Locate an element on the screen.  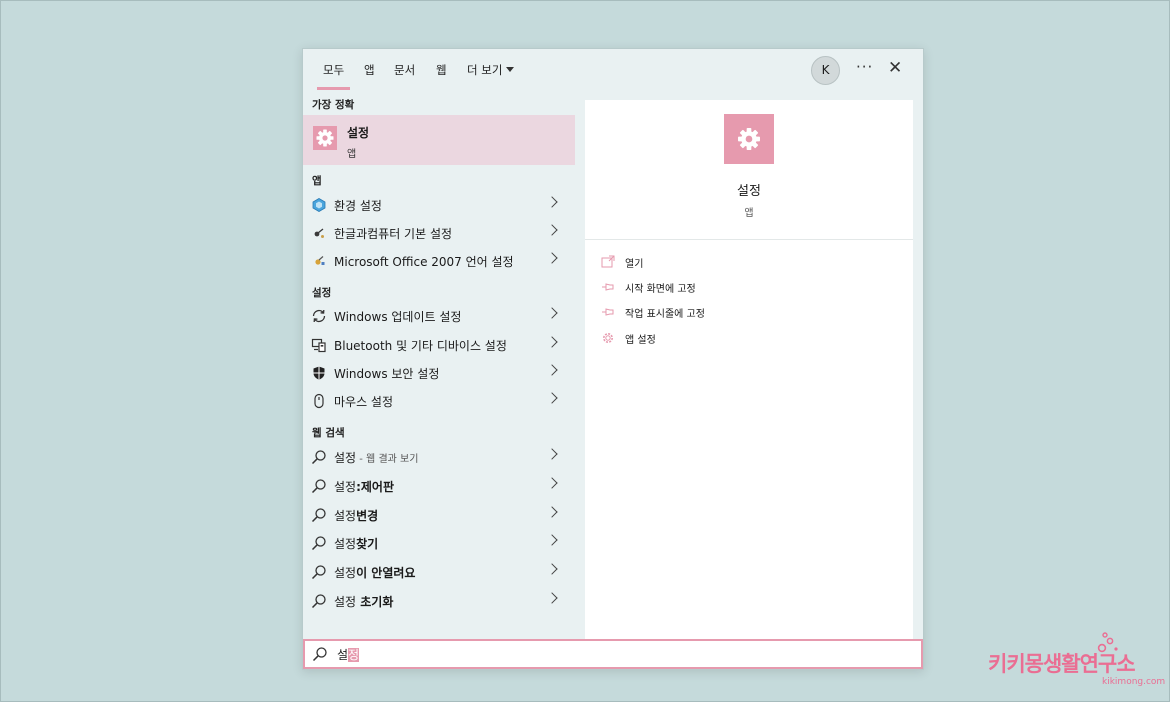
detail-divider is located at coordinates (749, 239).